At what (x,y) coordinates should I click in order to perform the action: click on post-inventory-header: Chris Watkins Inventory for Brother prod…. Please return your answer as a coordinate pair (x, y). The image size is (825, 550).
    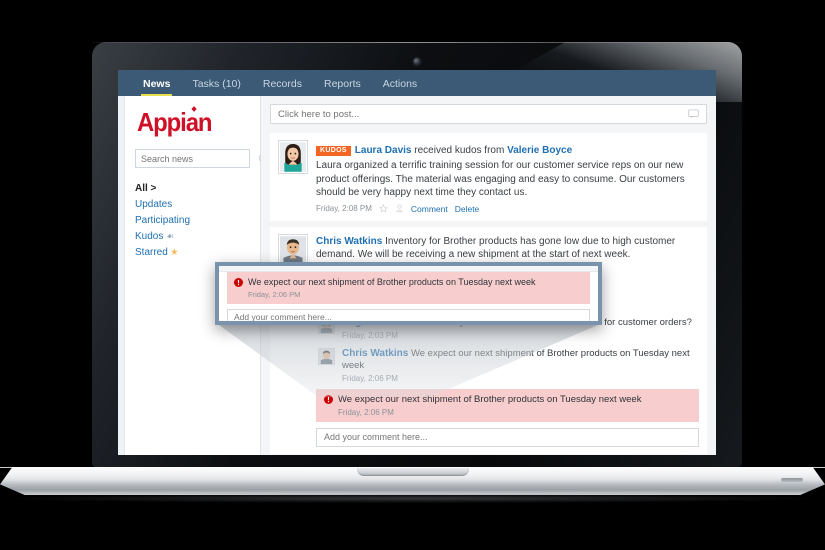
    Looking at the image, I should click on (507, 248).